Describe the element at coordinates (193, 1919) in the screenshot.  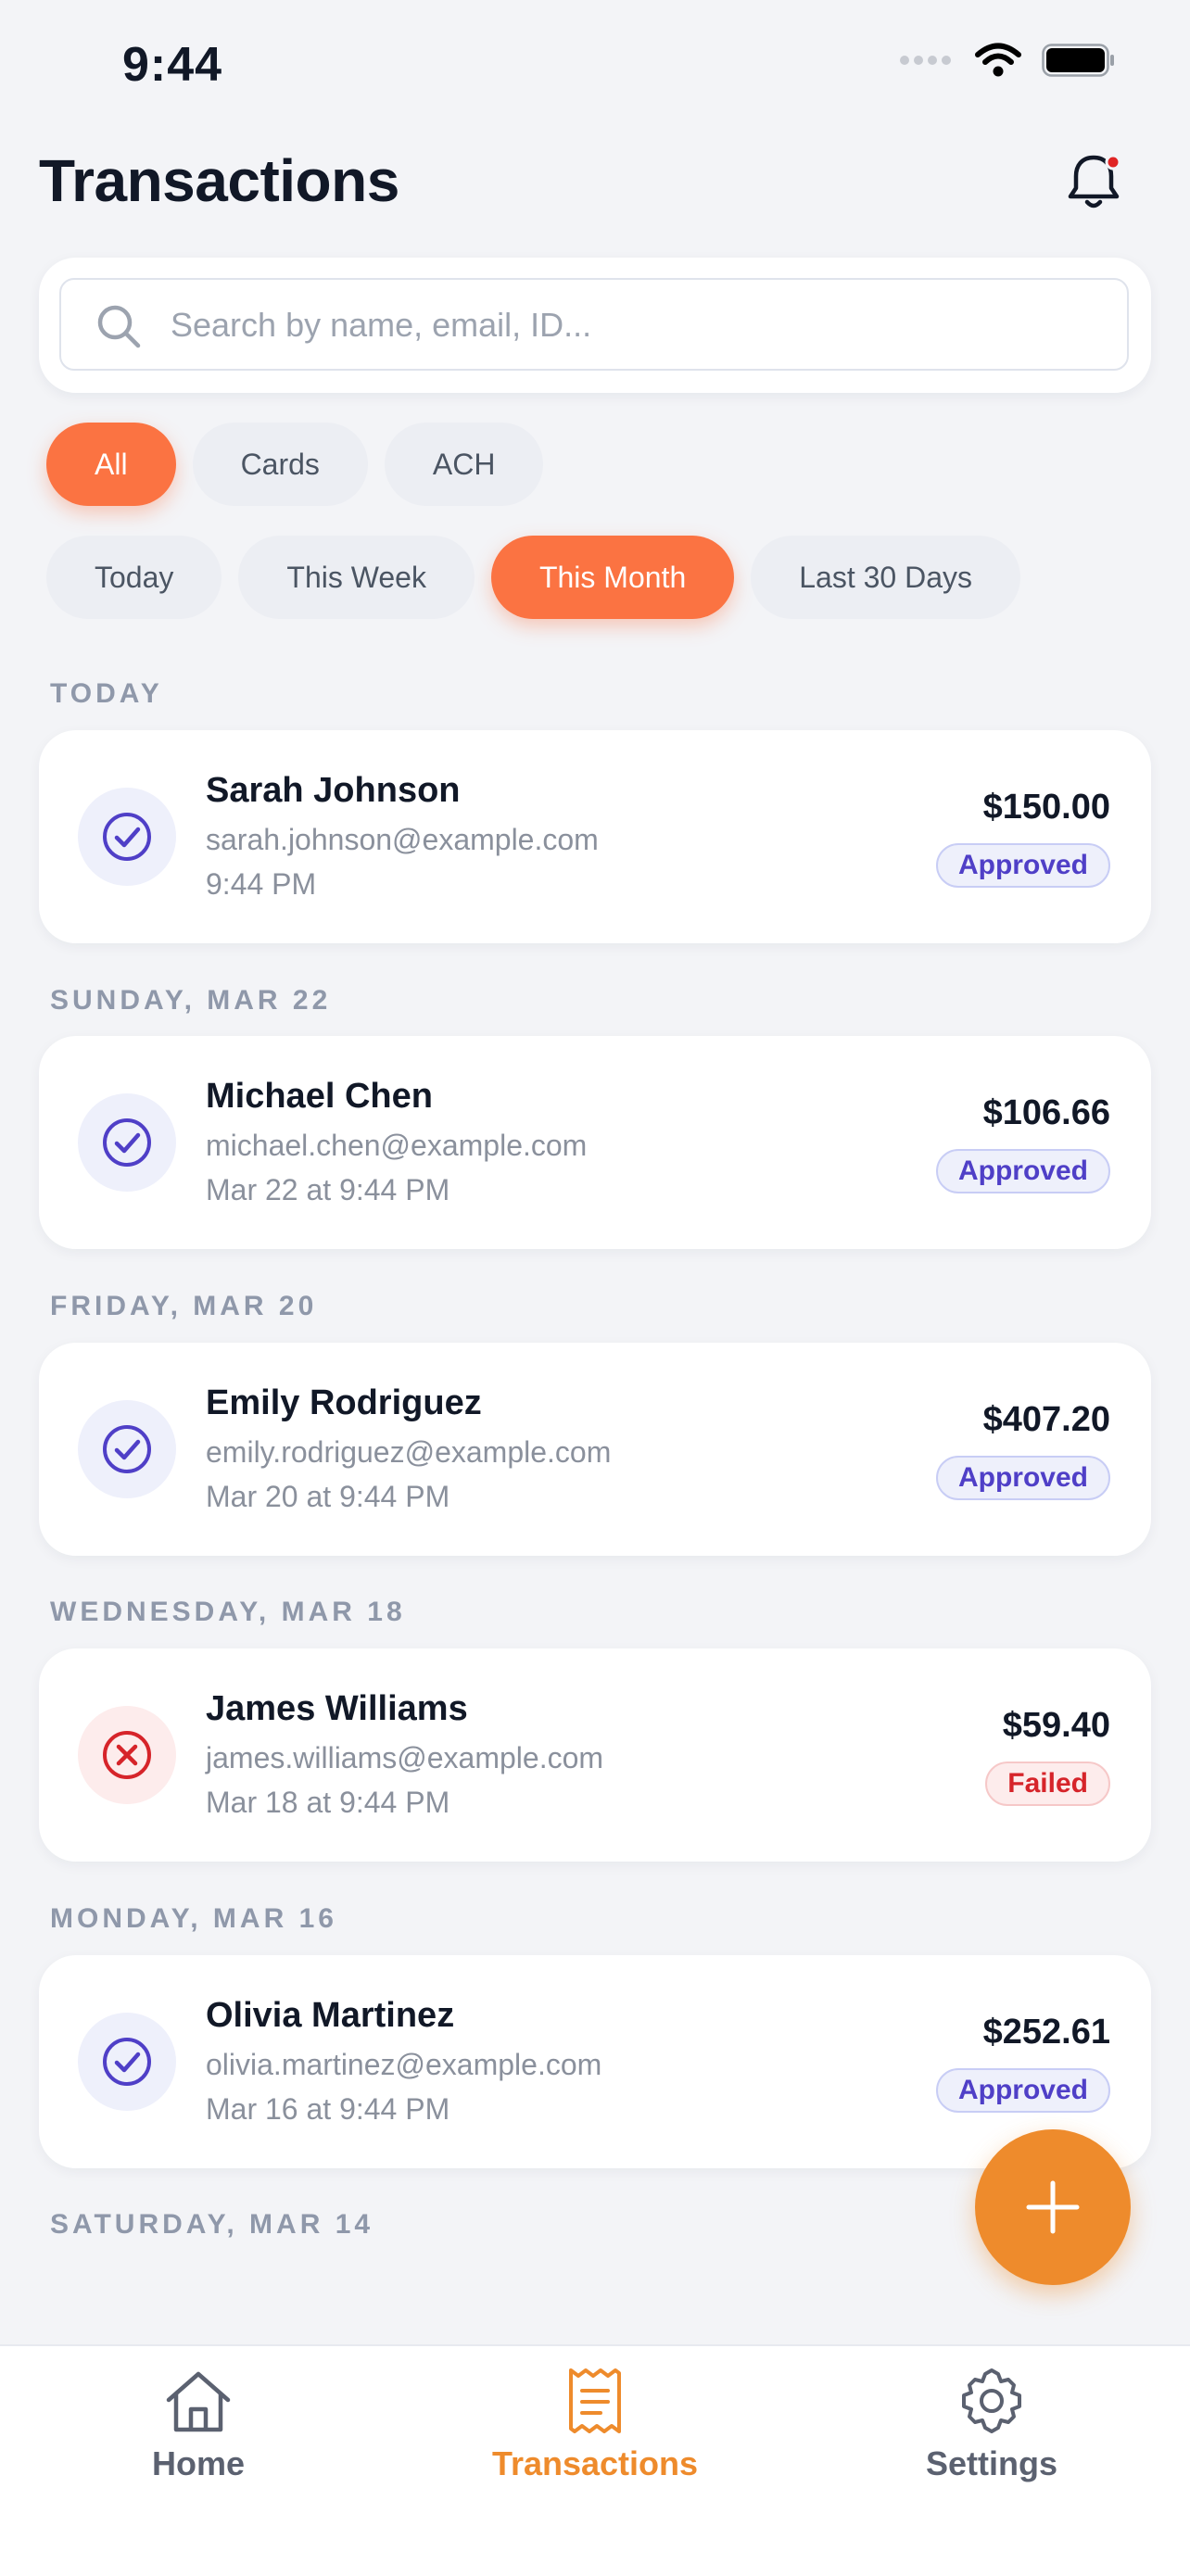
I see `section-header: MONDAY, MAR 16` at that location.